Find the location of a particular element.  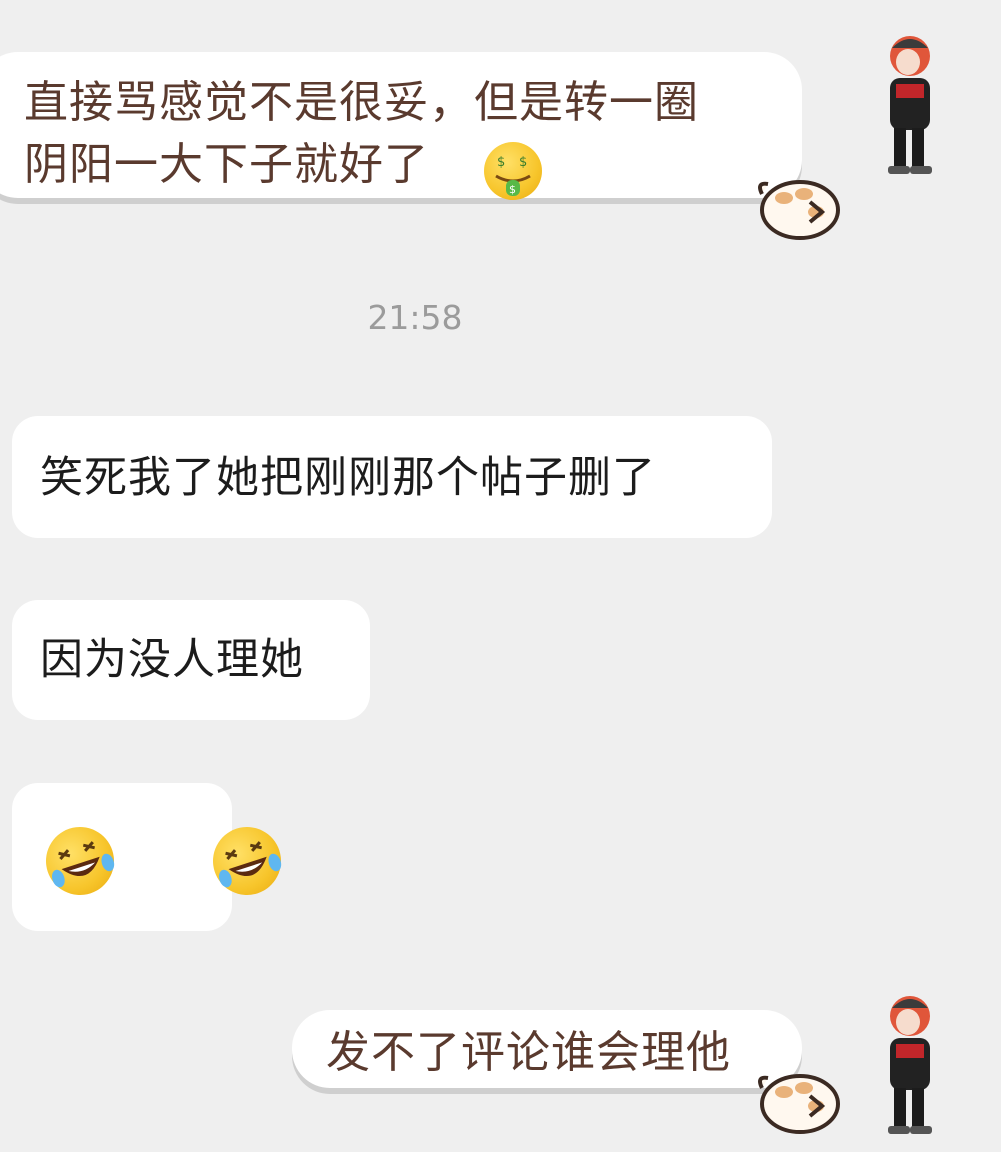

received-bubble is located at coordinates (151, 857).